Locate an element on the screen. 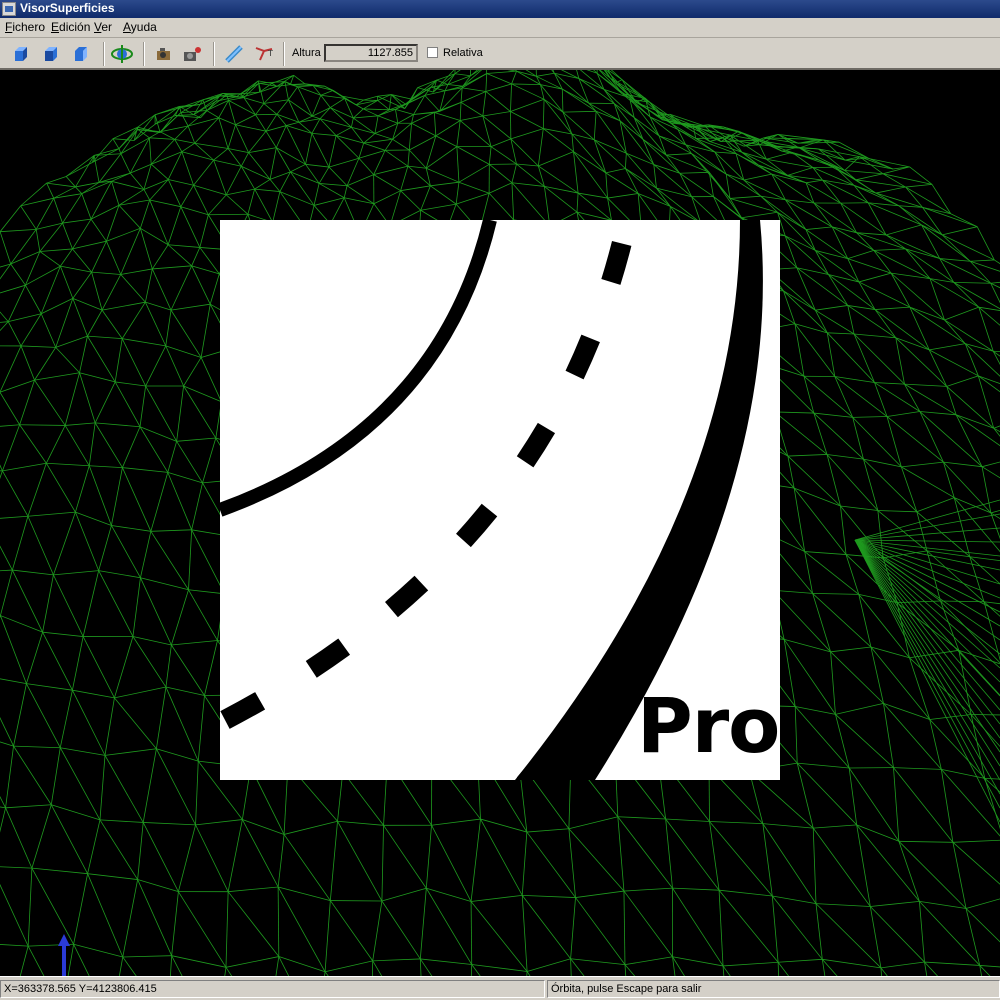  view-top-cube-icon is located at coordinates (82, 54).